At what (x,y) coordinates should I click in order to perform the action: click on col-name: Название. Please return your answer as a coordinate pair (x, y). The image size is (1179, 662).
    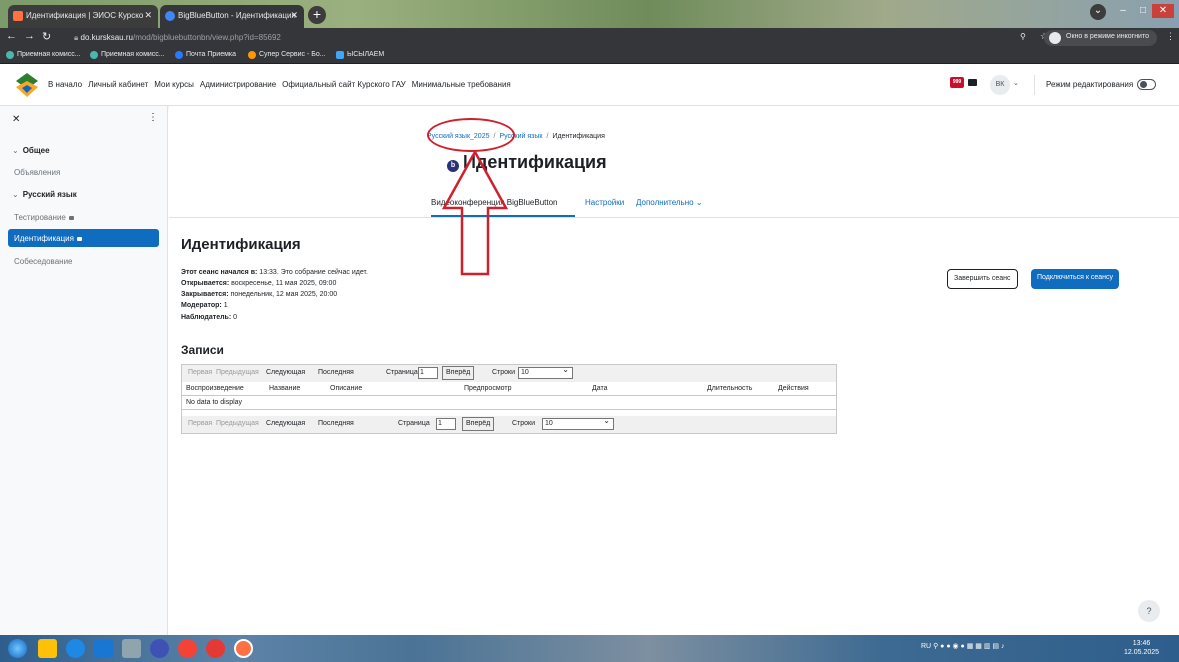
    Looking at the image, I should click on (284, 388).